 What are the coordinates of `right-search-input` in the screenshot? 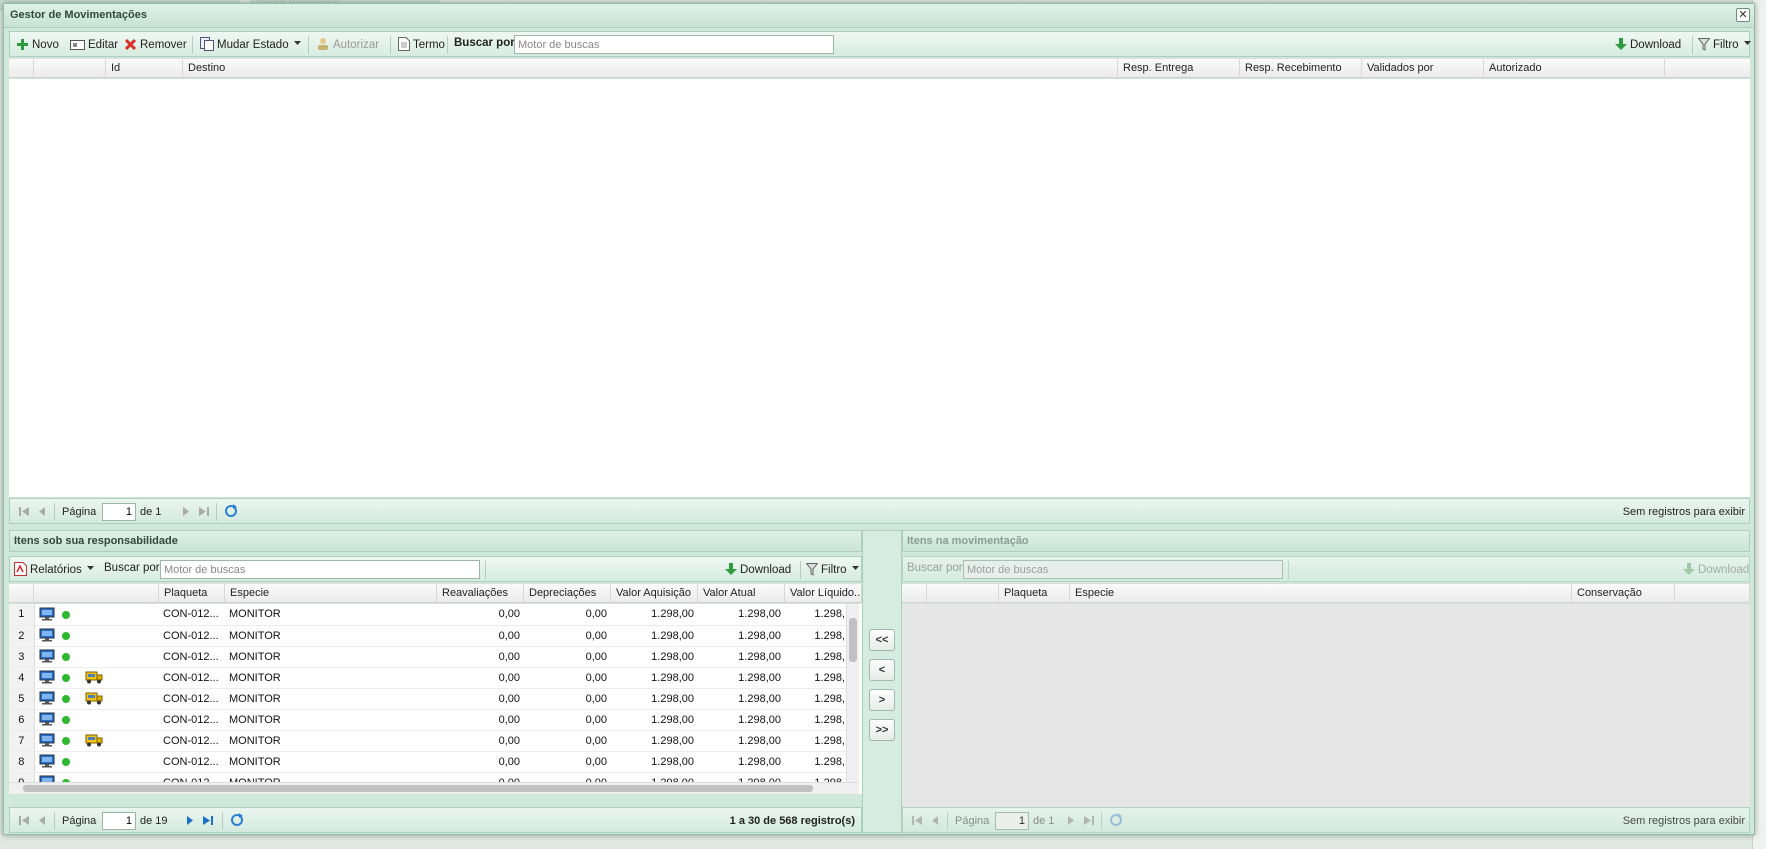 It's located at (1123, 569).